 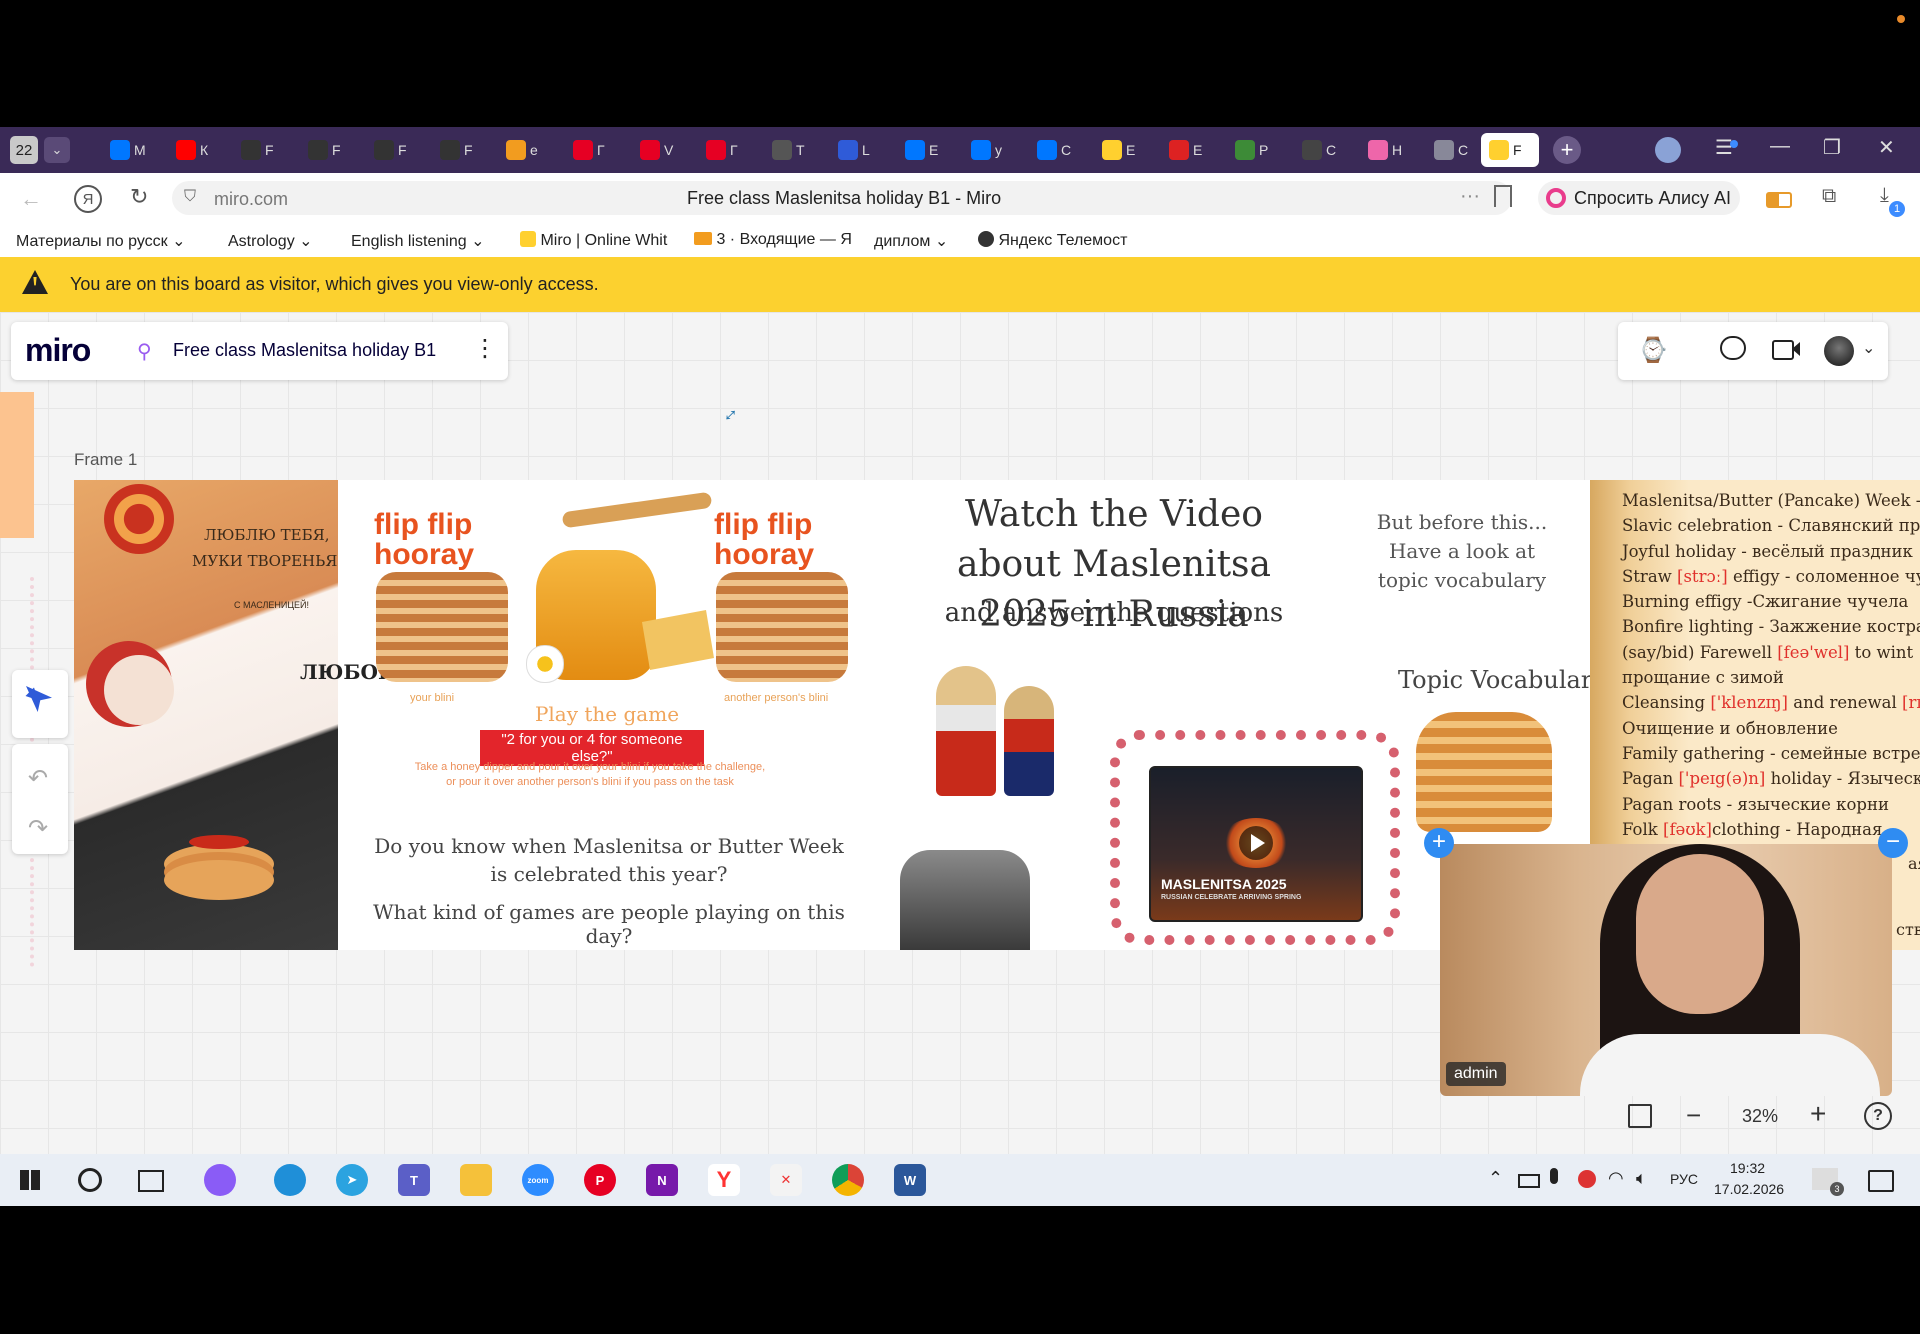 I want to click on close-window-icon: ✕, so click(x=1886, y=147).